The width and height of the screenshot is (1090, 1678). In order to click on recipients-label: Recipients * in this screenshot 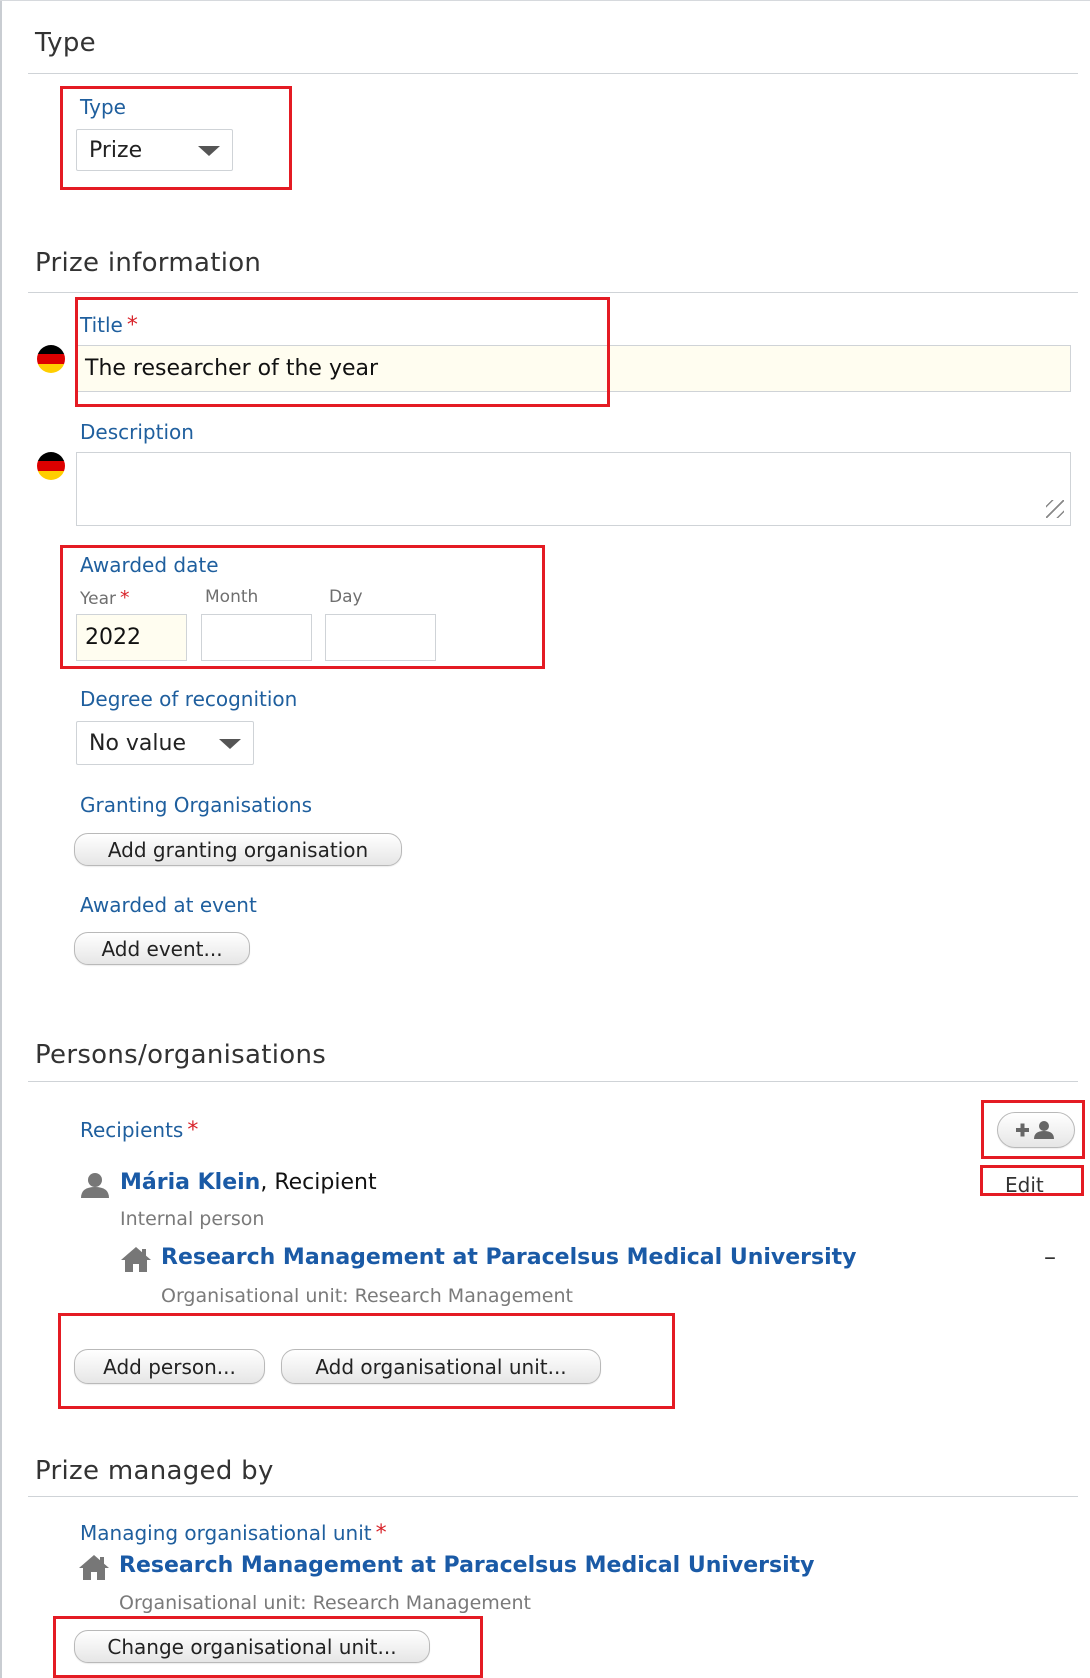, I will do `click(139, 1130)`.